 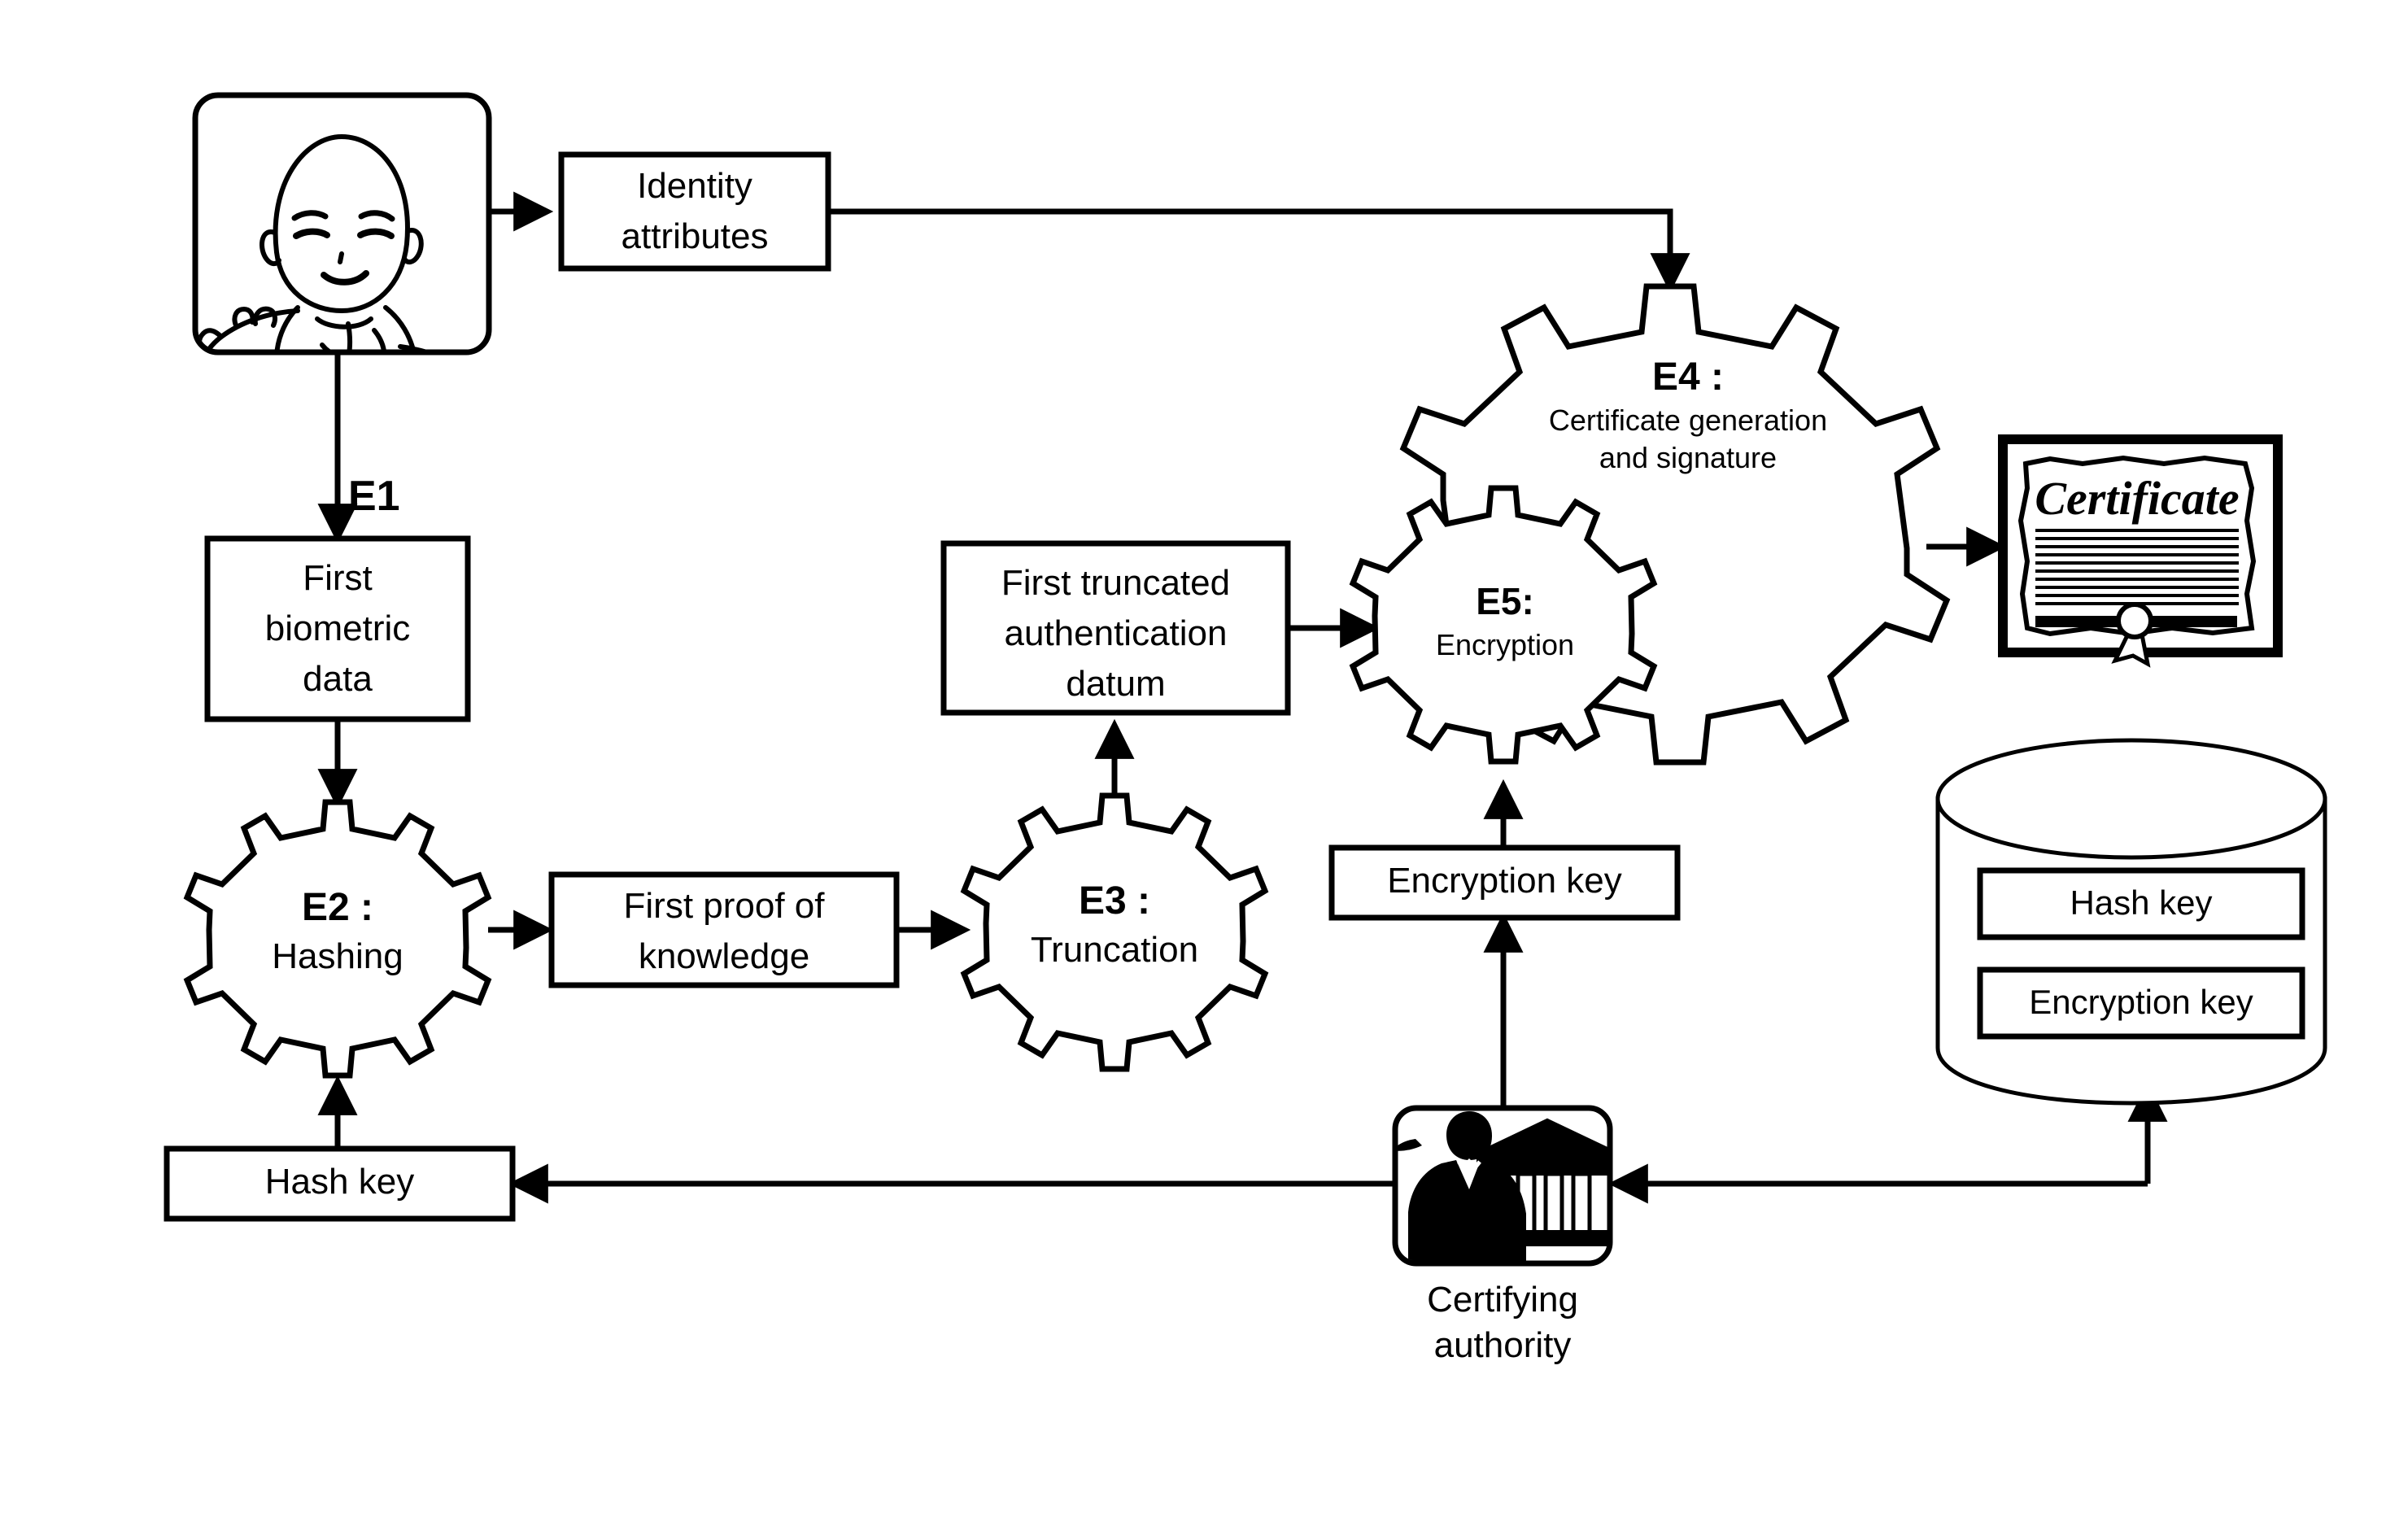 I want to click on first-biometric-data-label: First biometric data, so click(x=337, y=628).